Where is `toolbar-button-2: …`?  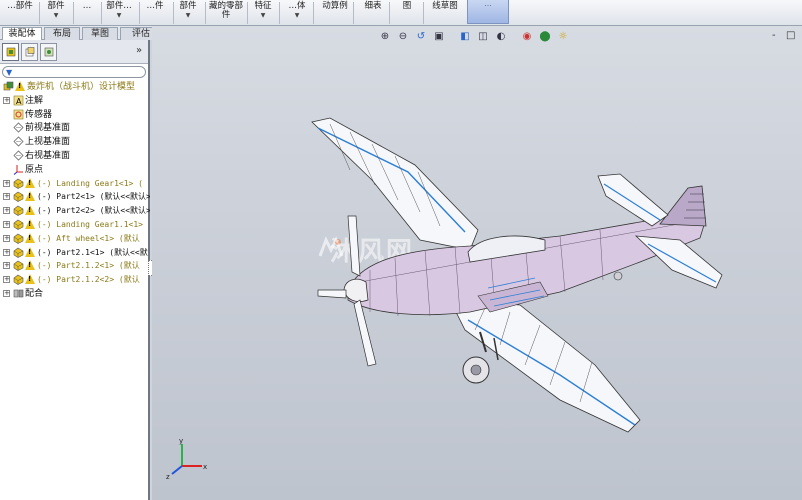 toolbar-button-2: … is located at coordinates (87, 13).